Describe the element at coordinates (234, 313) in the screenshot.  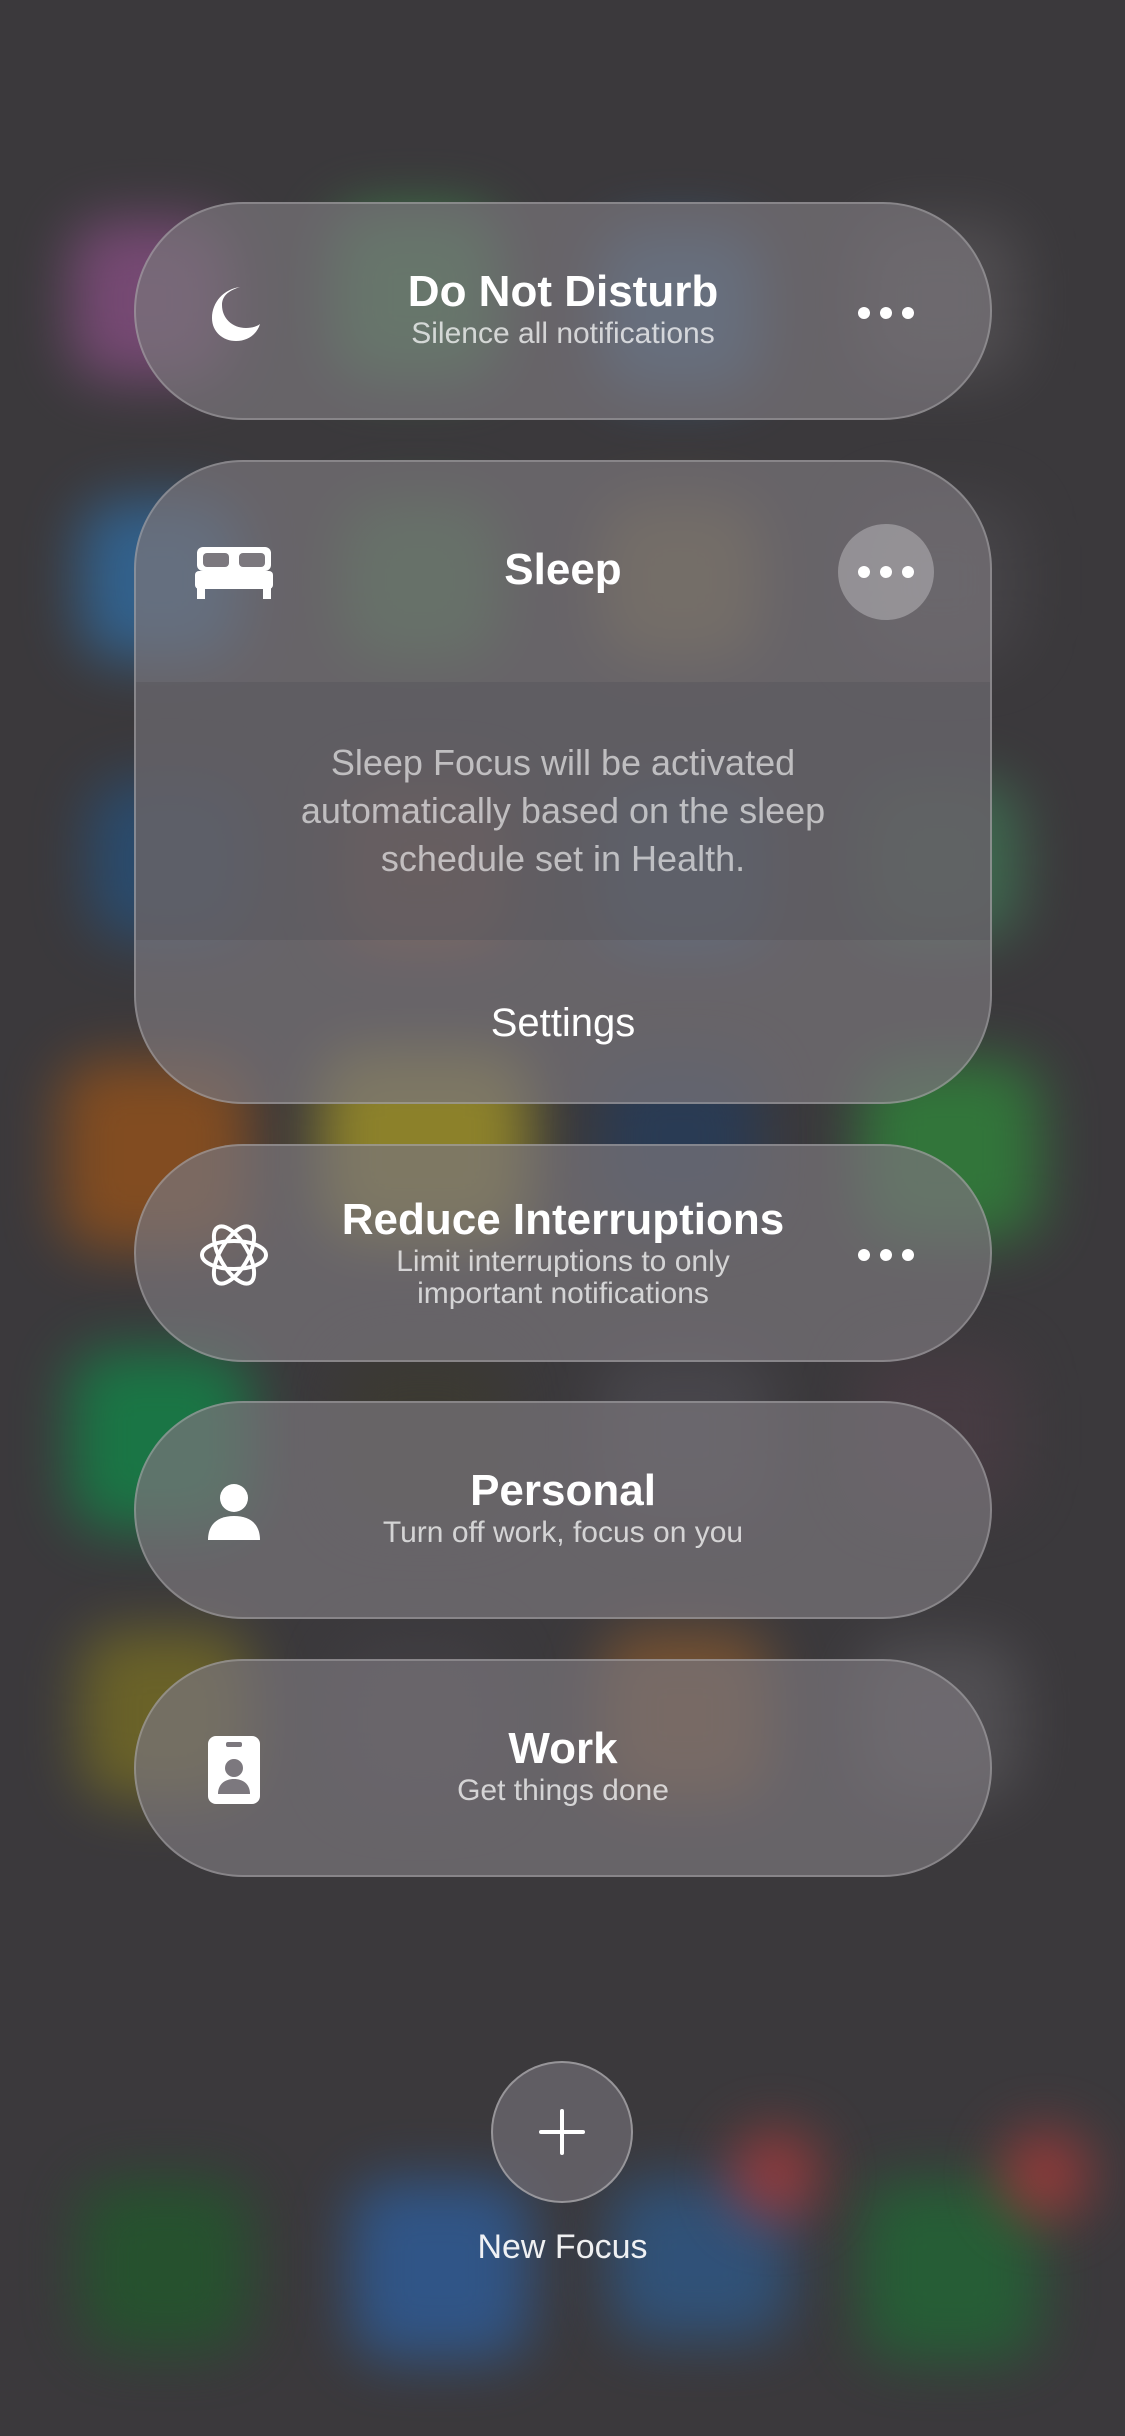
I see `moon-icon` at that location.